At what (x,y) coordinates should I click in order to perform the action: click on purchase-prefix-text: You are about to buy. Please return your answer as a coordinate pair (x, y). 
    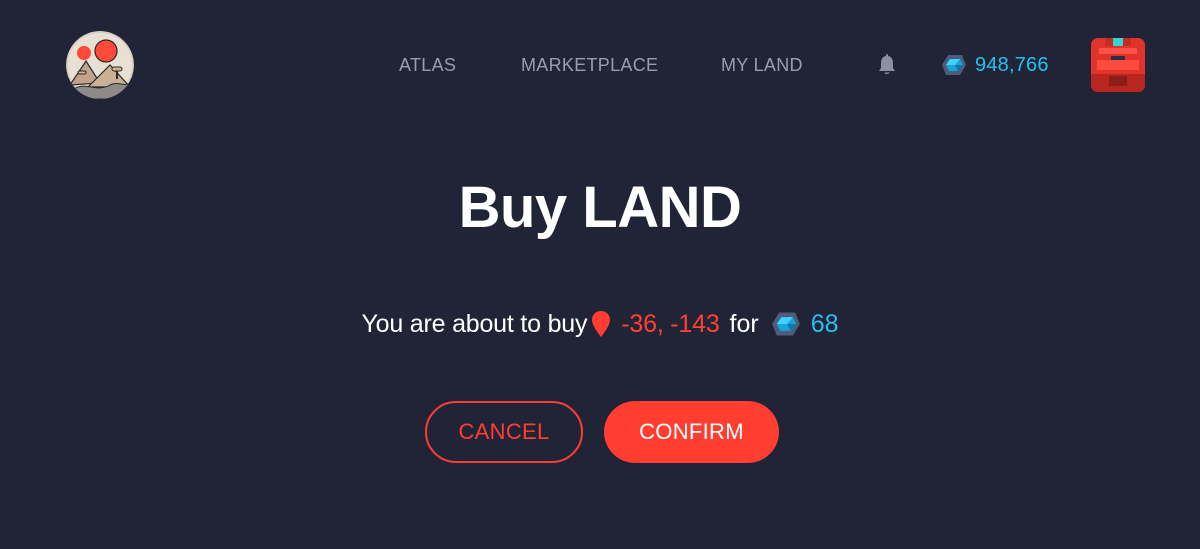
    Looking at the image, I should click on (474, 323).